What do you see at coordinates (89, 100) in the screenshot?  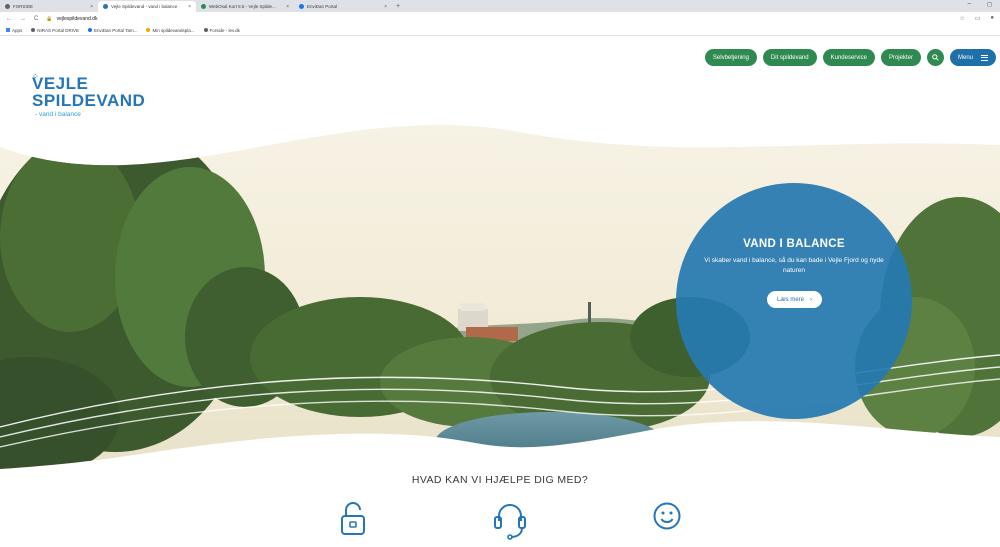 I see `logo-line2: SPILDEVAND` at bounding box center [89, 100].